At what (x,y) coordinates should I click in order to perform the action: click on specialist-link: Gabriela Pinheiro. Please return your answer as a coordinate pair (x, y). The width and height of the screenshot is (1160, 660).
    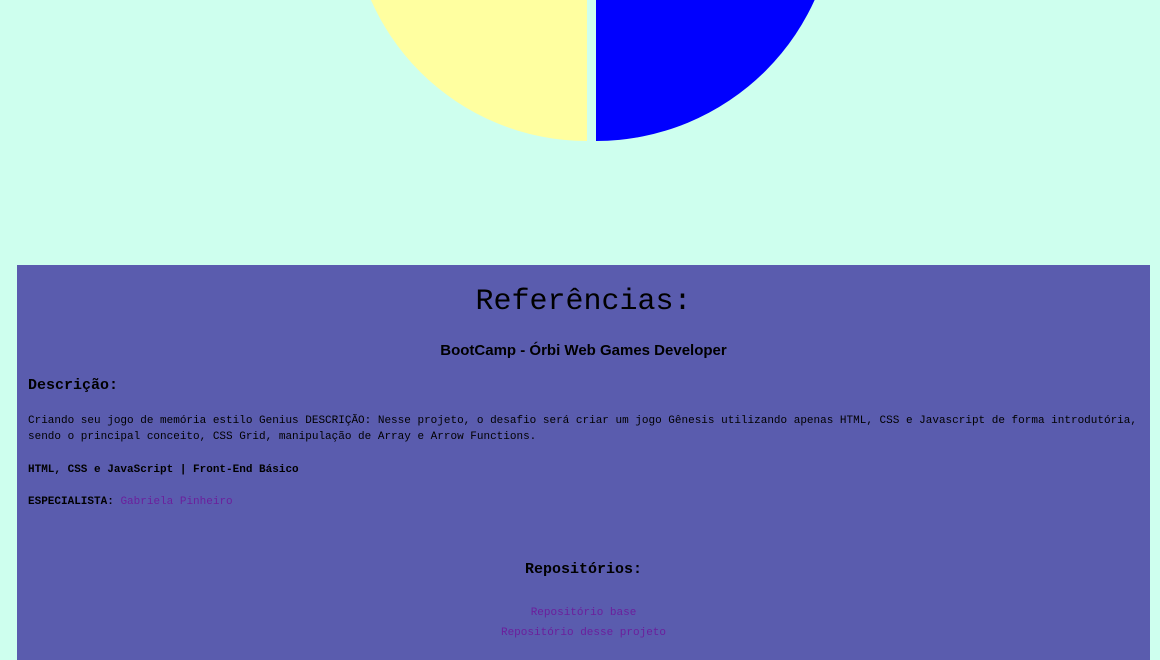
    Looking at the image, I should click on (176, 502).